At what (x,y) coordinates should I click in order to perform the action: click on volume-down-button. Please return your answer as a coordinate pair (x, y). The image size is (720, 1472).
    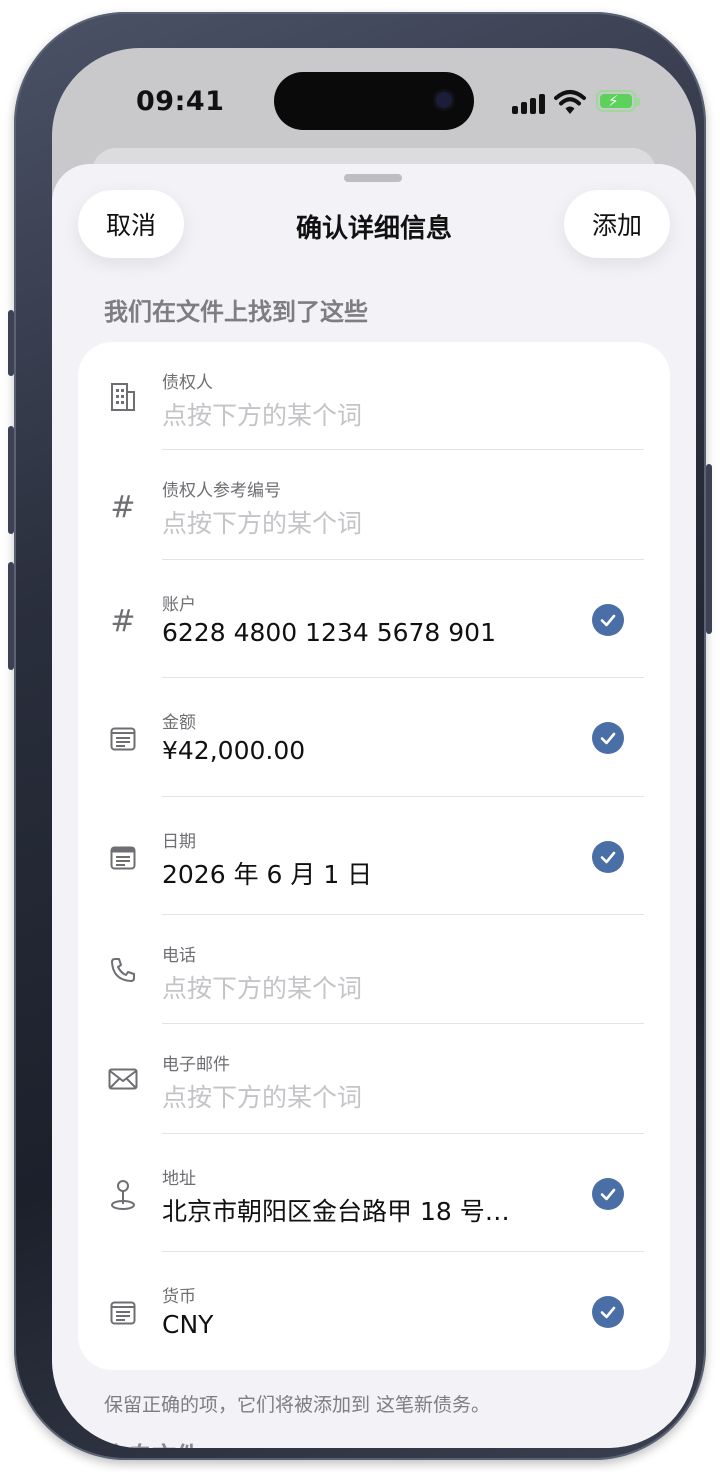
    Looking at the image, I should click on (11, 616).